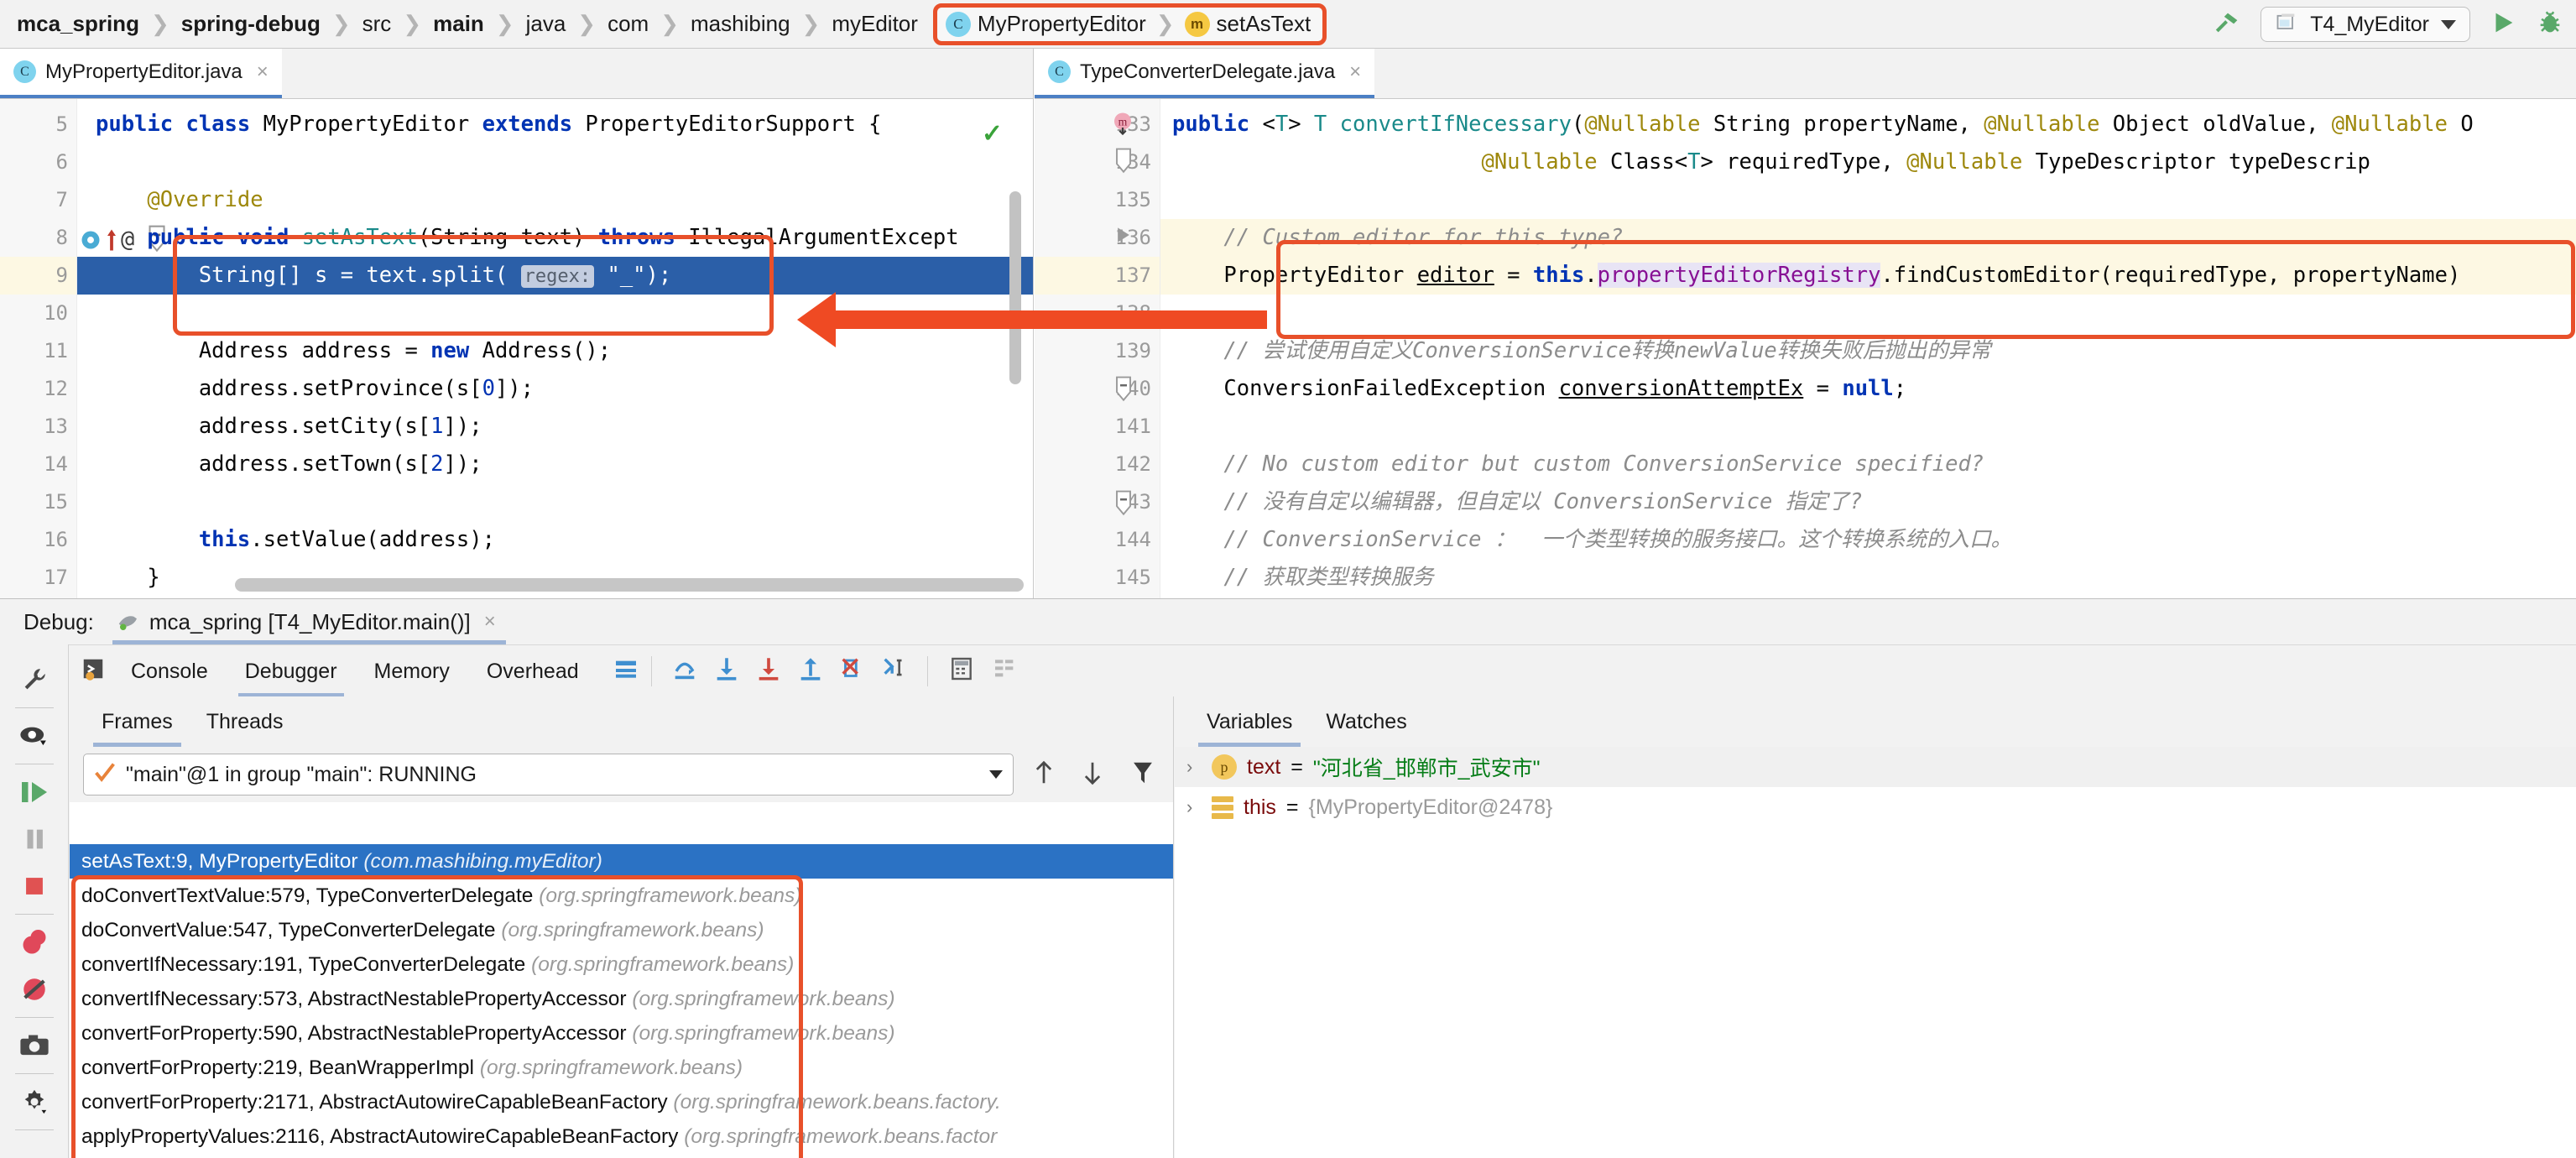 Image resolution: width=2576 pixels, height=1158 pixels. Describe the element at coordinates (1045, 24) in the screenshot. I see `breadcrumb-item-class: C MyPropertyEditor` at that location.